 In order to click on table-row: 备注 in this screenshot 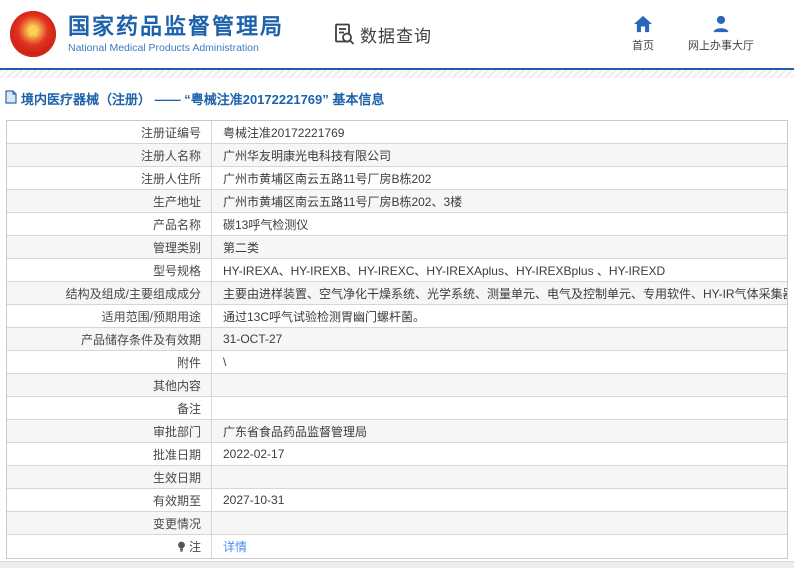, I will do `click(397, 408)`.